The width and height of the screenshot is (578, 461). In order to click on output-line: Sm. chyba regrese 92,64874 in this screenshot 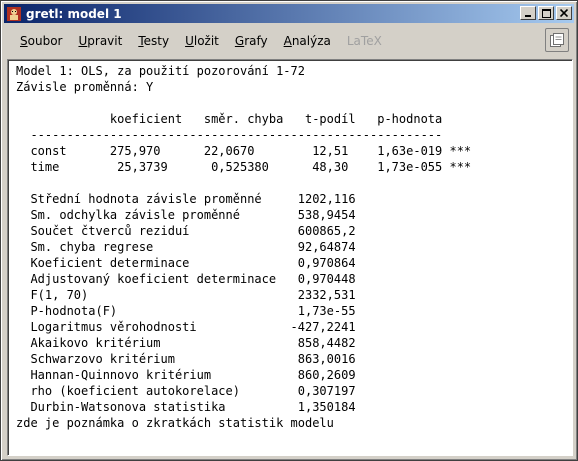, I will do `click(186, 247)`.